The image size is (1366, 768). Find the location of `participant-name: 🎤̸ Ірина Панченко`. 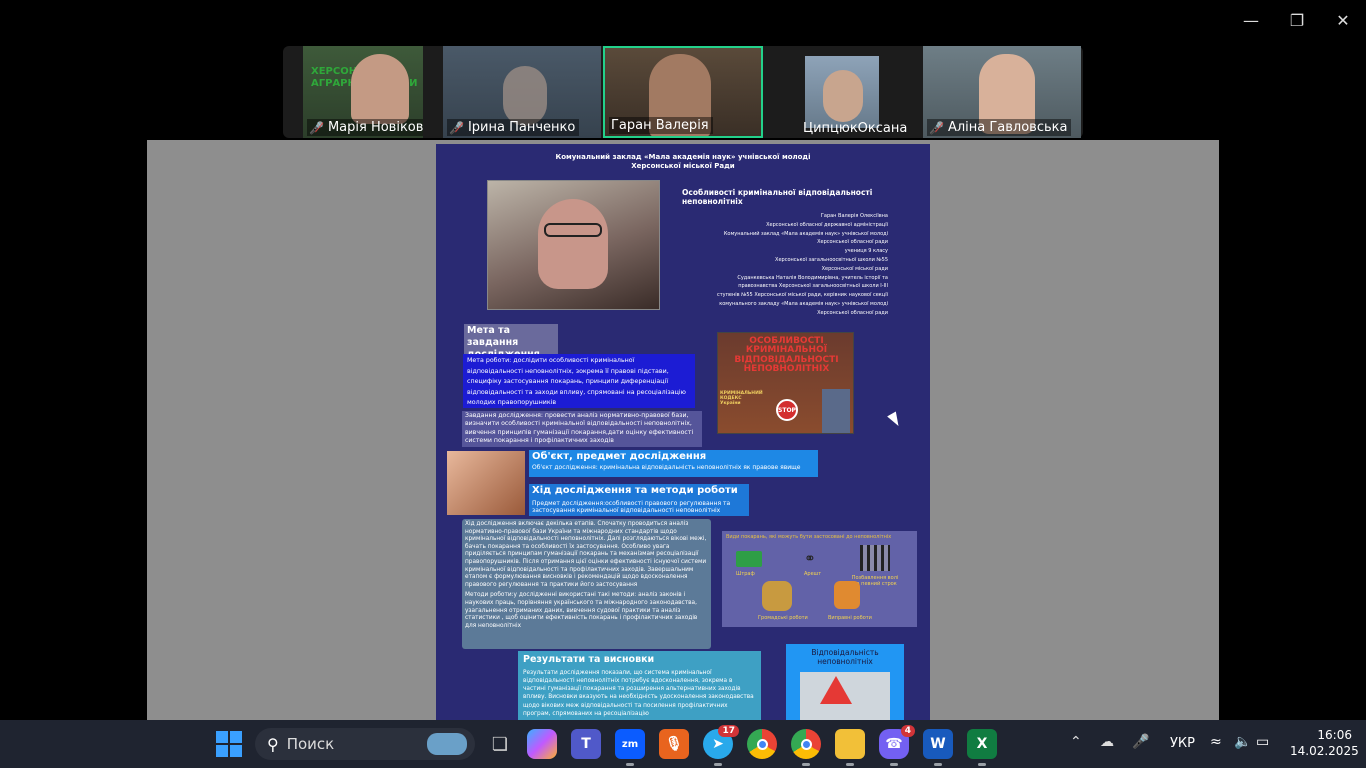

participant-name: 🎤̸ Ірина Панченко is located at coordinates (513, 127).